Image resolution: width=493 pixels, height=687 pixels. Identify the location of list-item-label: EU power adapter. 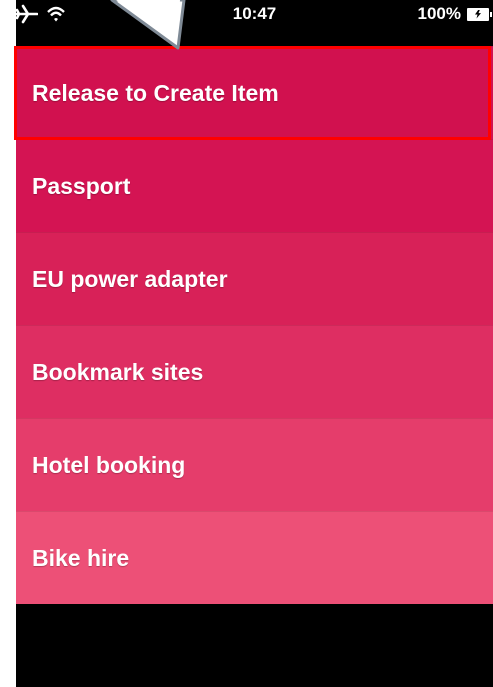
(130, 278).